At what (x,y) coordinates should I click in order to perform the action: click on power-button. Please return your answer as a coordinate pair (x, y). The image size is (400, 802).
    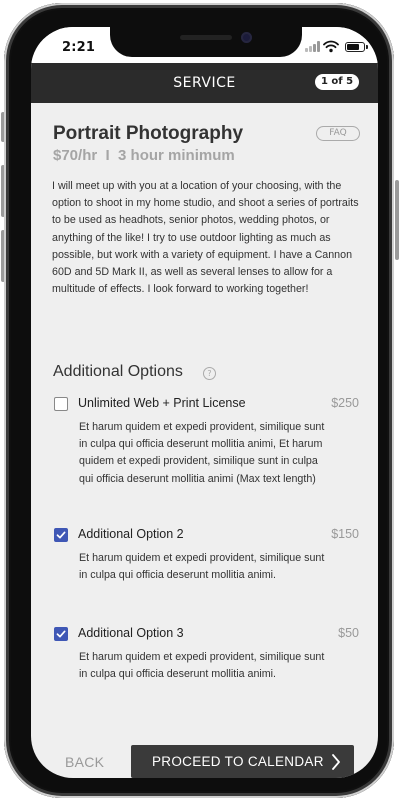
    Looking at the image, I should click on (397, 220).